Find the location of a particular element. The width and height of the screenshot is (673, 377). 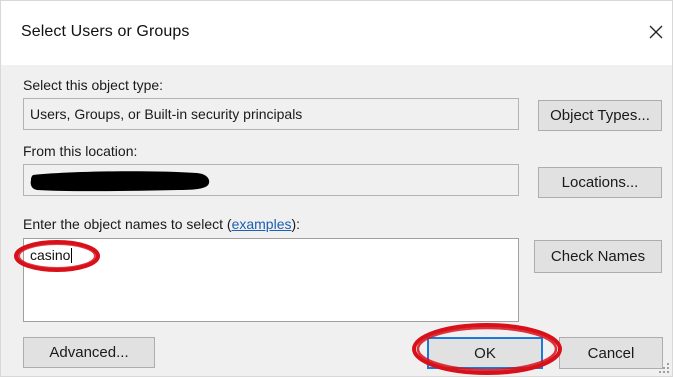

examples-link: examples is located at coordinates (262, 224).